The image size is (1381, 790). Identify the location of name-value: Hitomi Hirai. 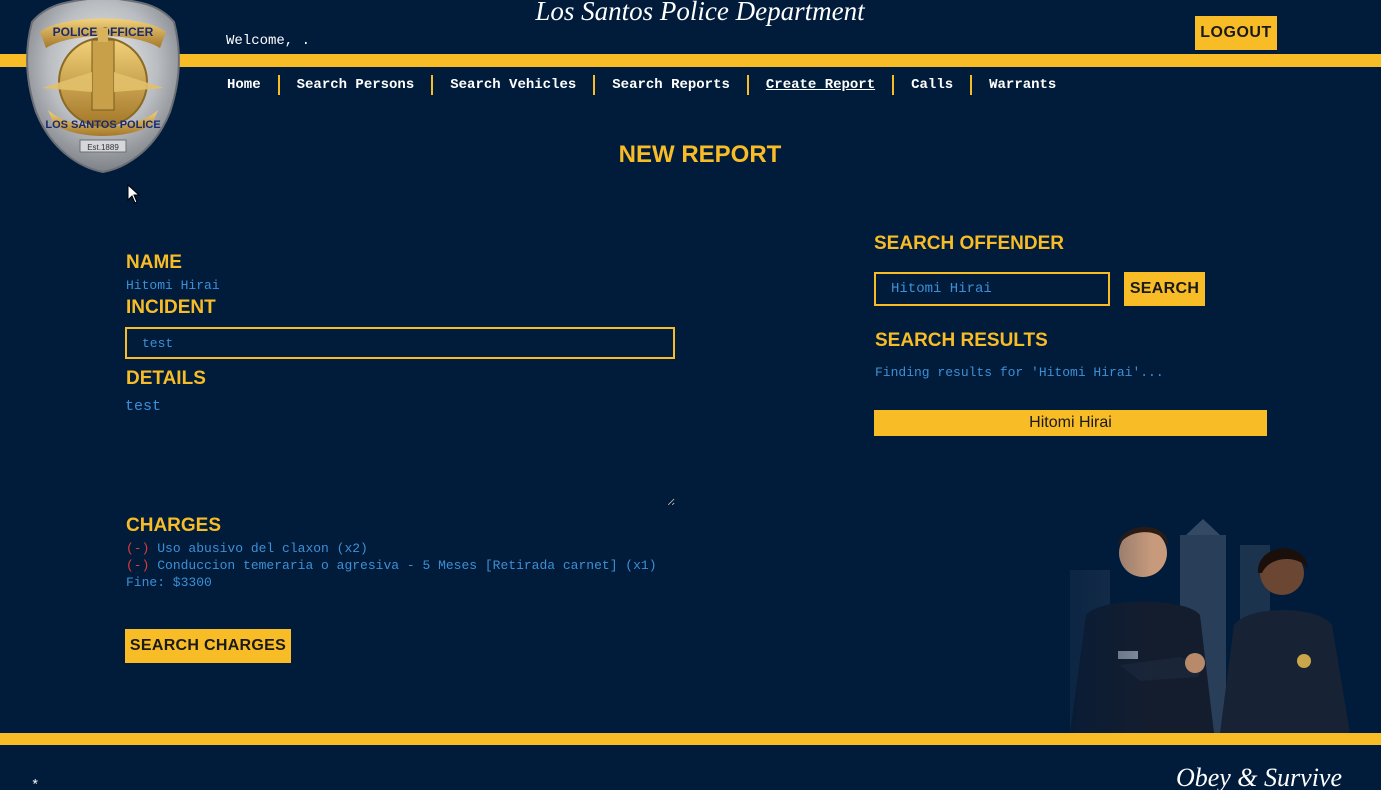
(173, 285).